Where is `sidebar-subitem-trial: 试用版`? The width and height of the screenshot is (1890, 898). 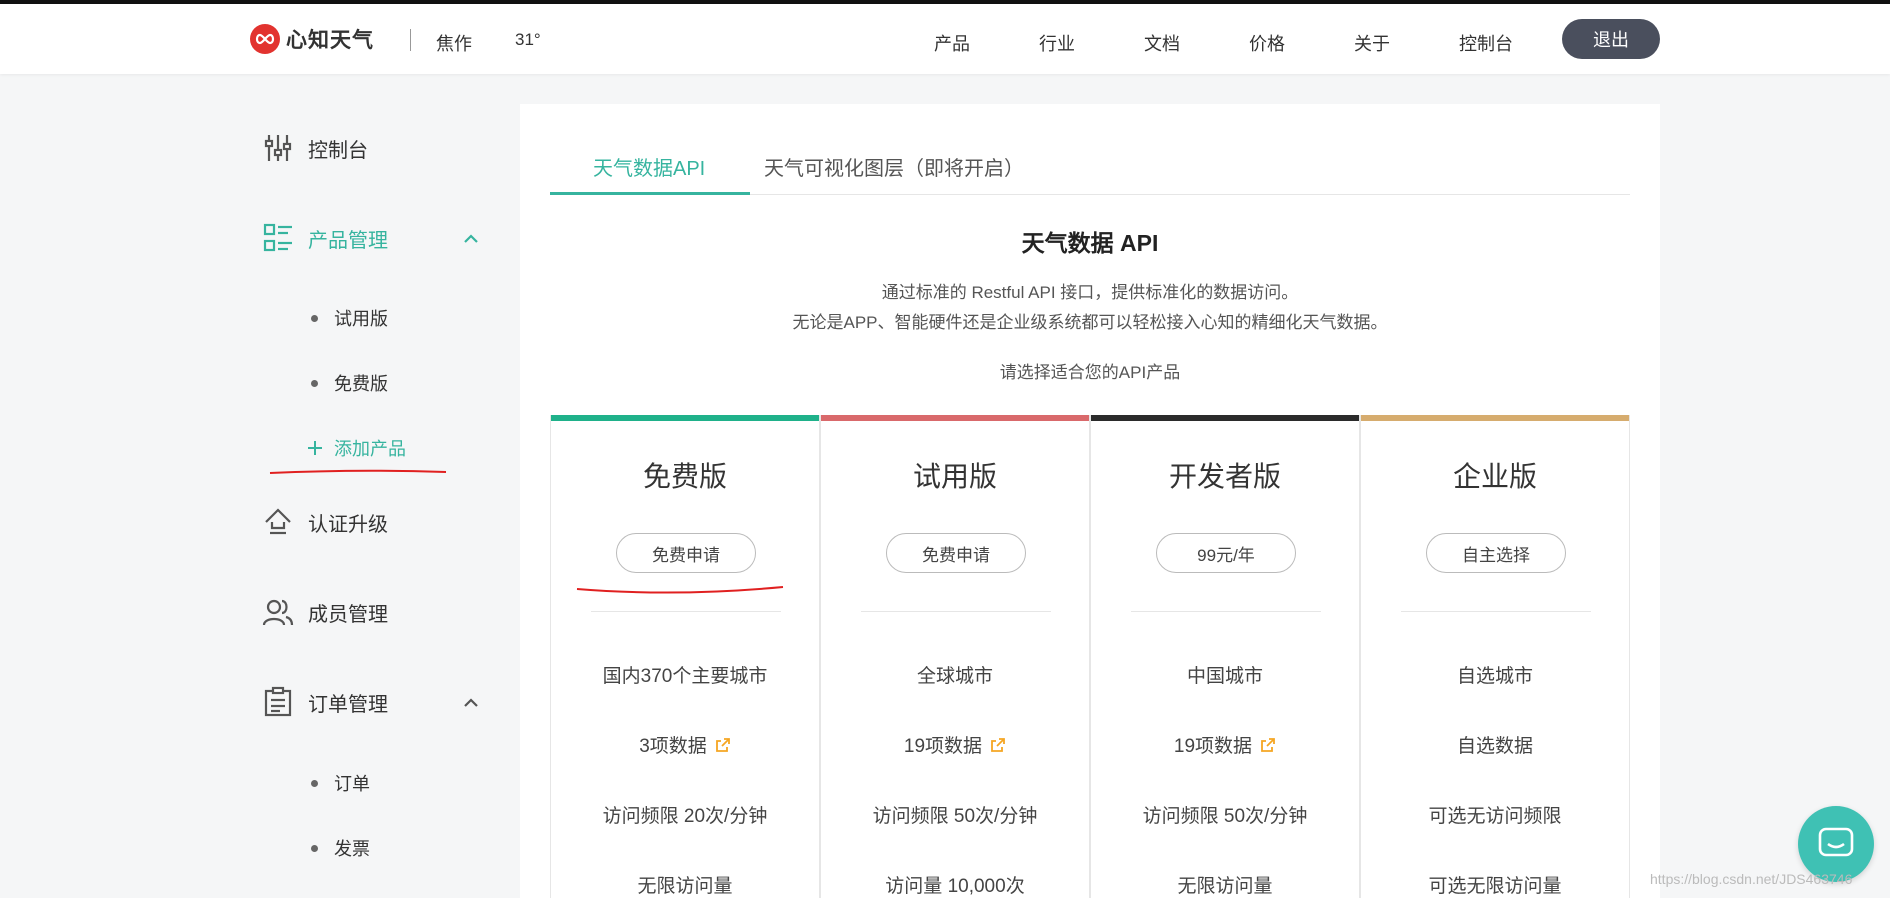
sidebar-subitem-trial: 试用版 is located at coordinates (349, 318).